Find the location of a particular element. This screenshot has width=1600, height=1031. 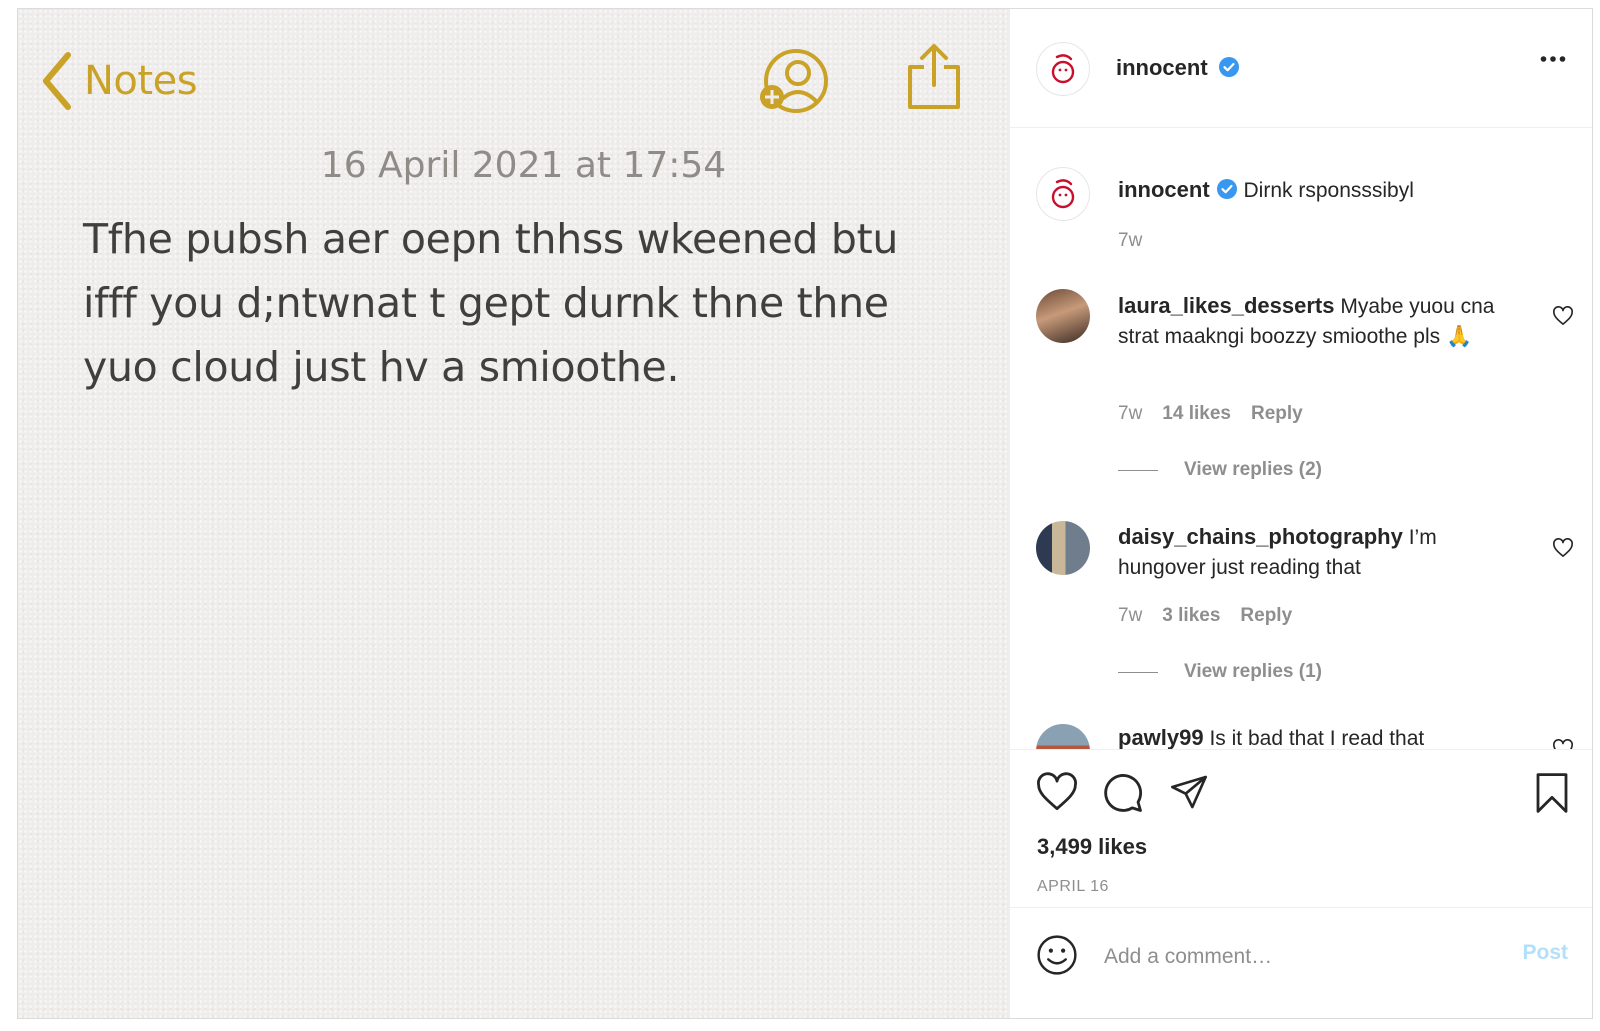

comment-text: Is it bad that I read that is located at coordinates (1317, 738).